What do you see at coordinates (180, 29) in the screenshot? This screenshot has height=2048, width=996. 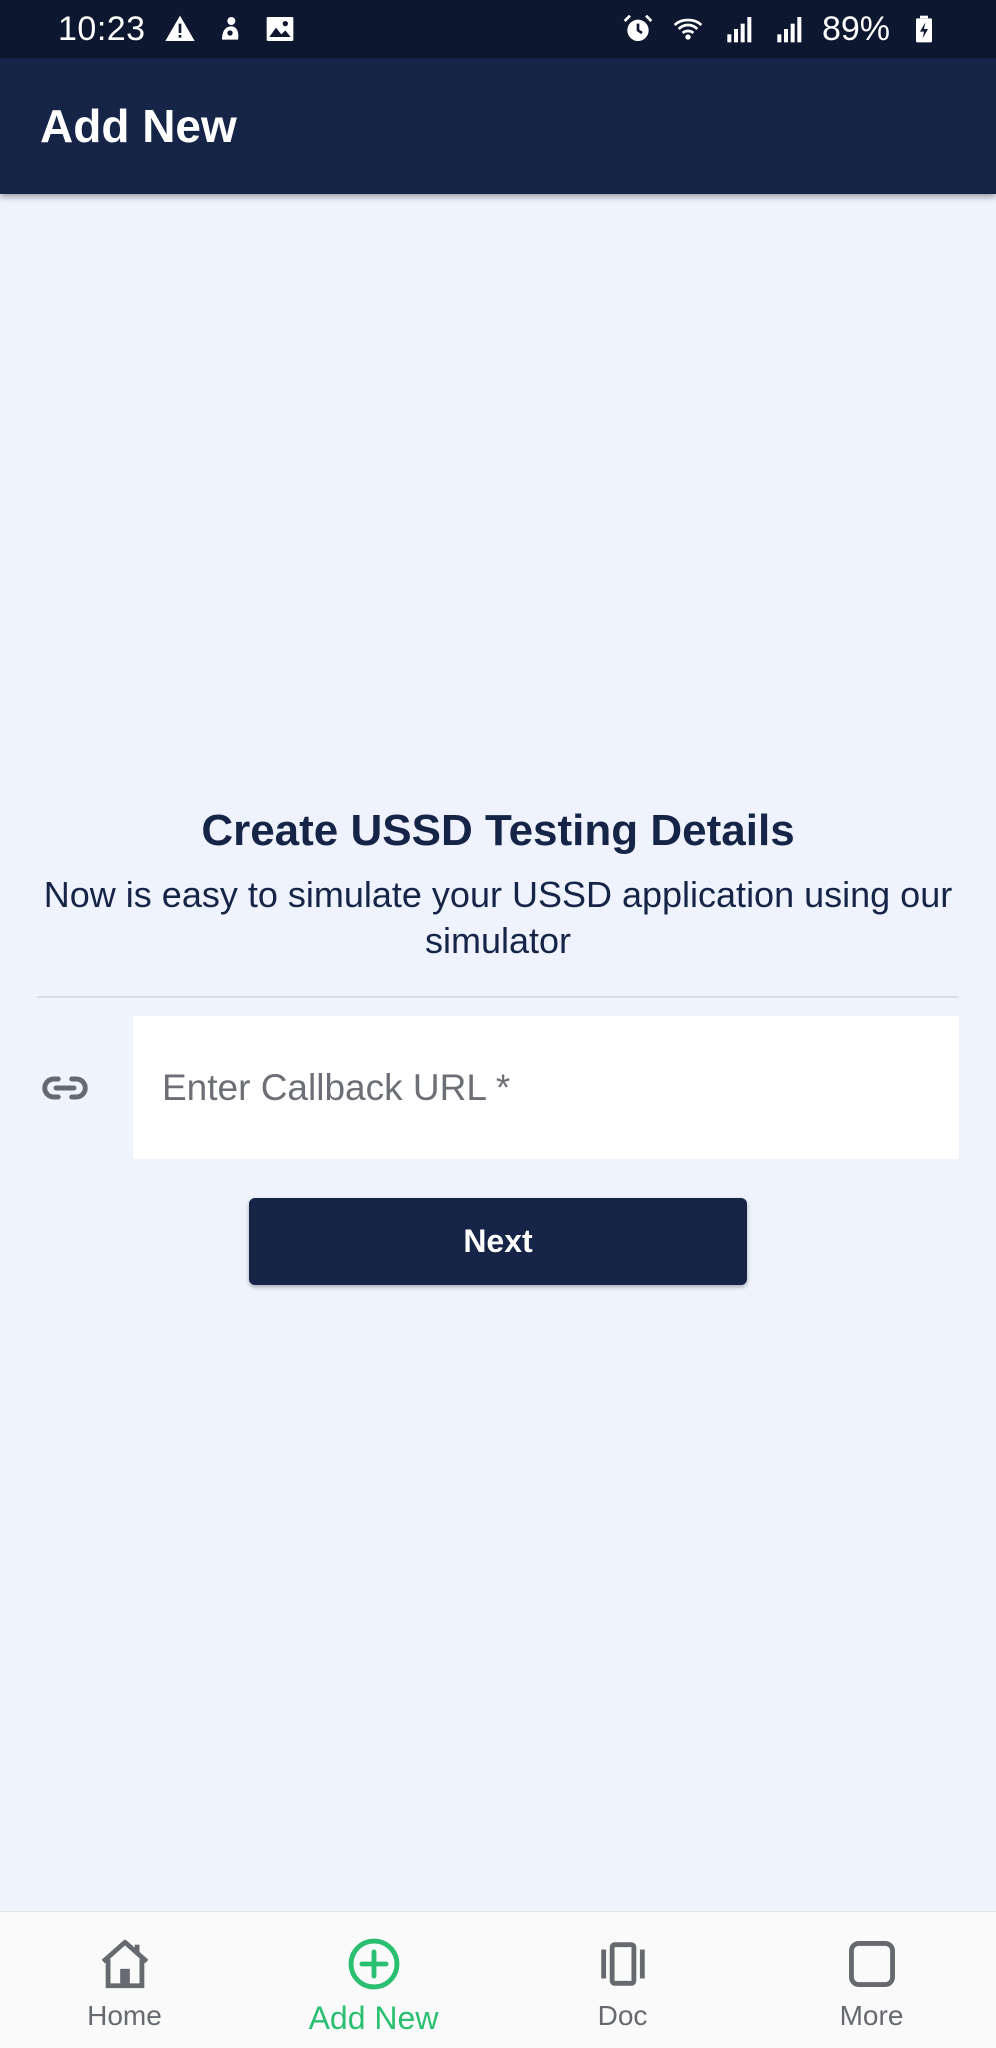 I see `warning-icon` at bounding box center [180, 29].